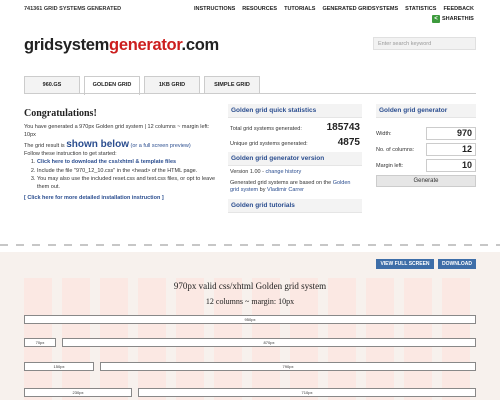  I want to click on version-title: Golden grid generator version, so click(295, 159).